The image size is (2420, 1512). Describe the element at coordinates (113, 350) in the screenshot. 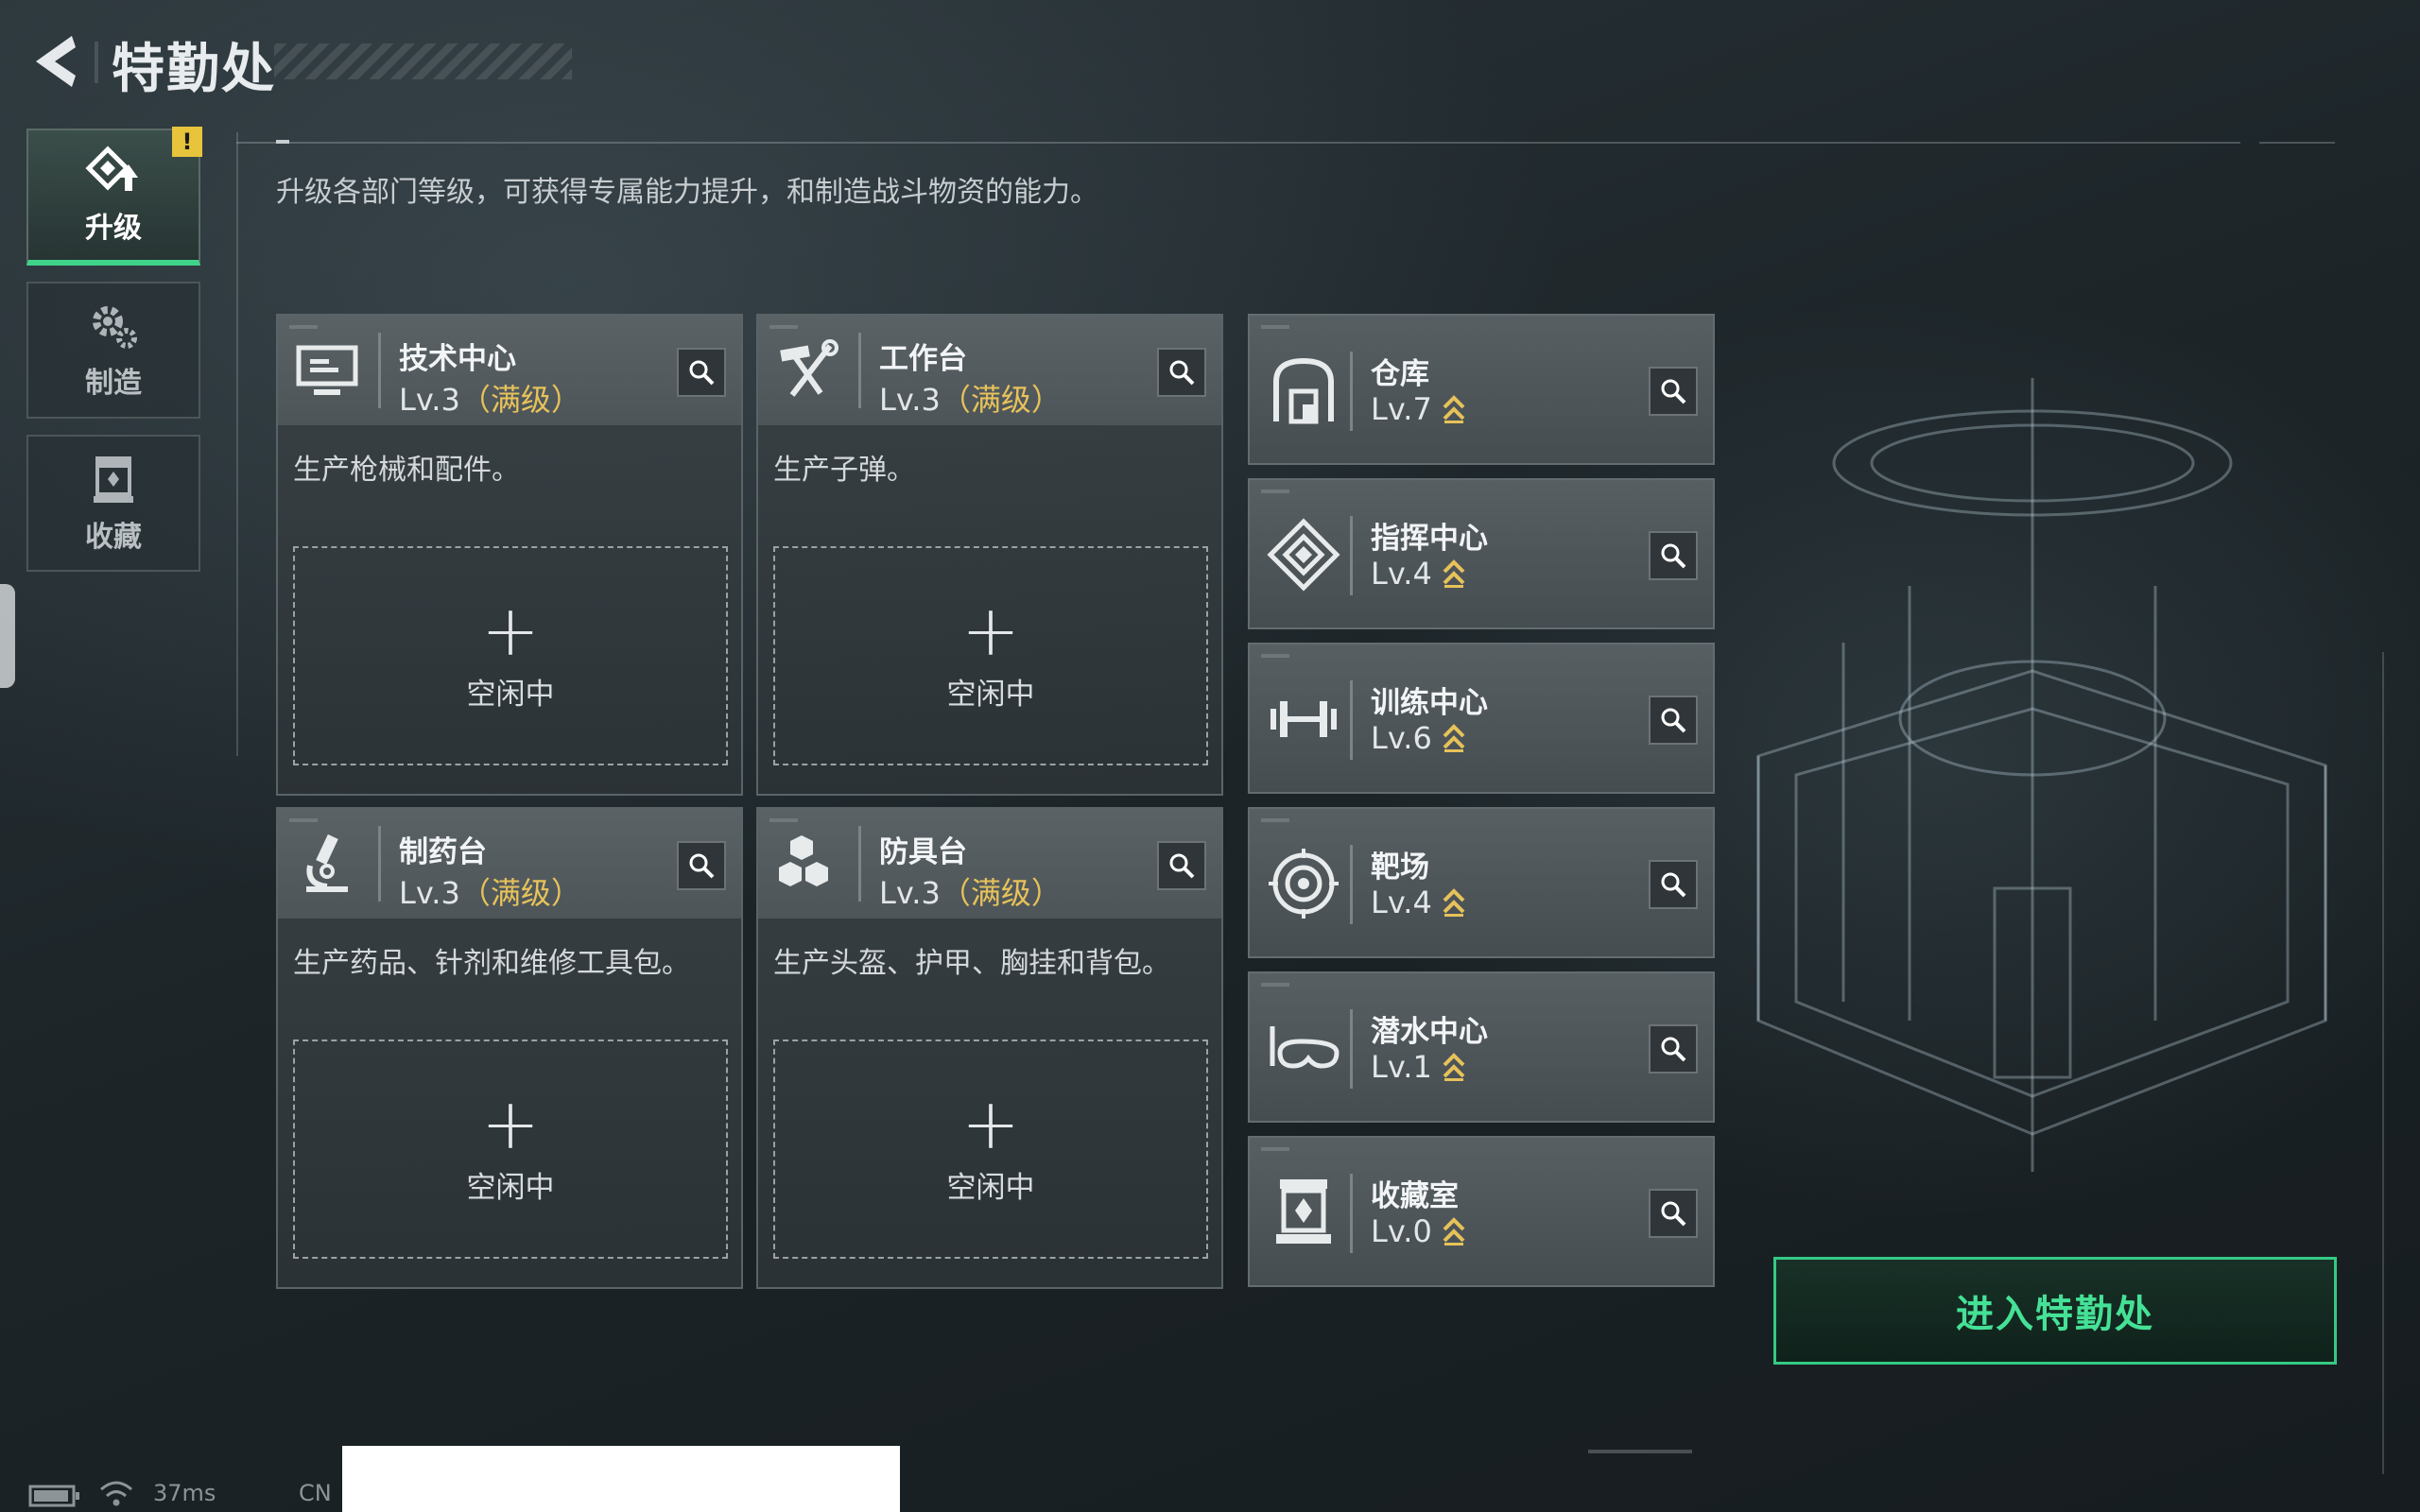

I see `nav-manufacture: 制造` at that location.